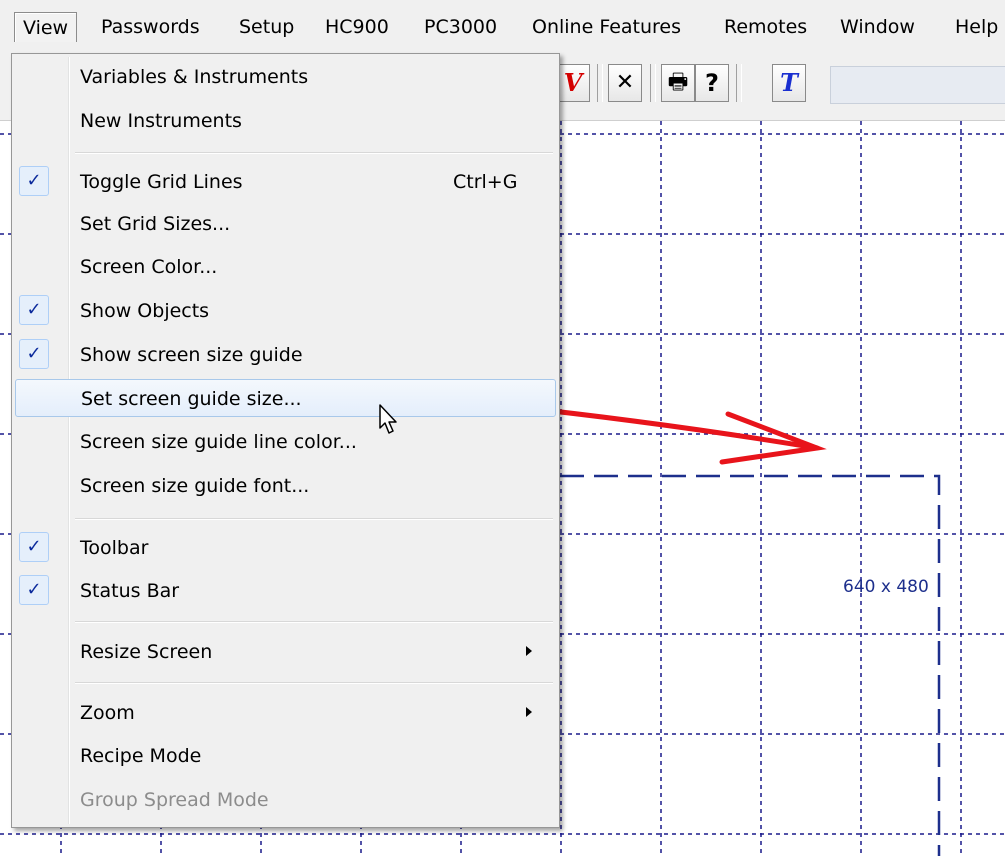  I want to click on menu-item-label: Toolbar, so click(114, 548).